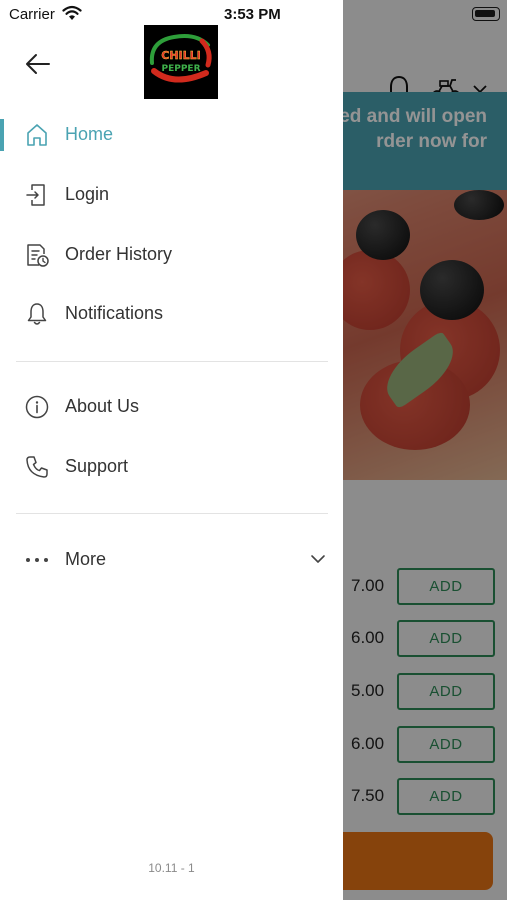 The width and height of the screenshot is (507, 900). I want to click on wifi-icon, so click(72, 12).